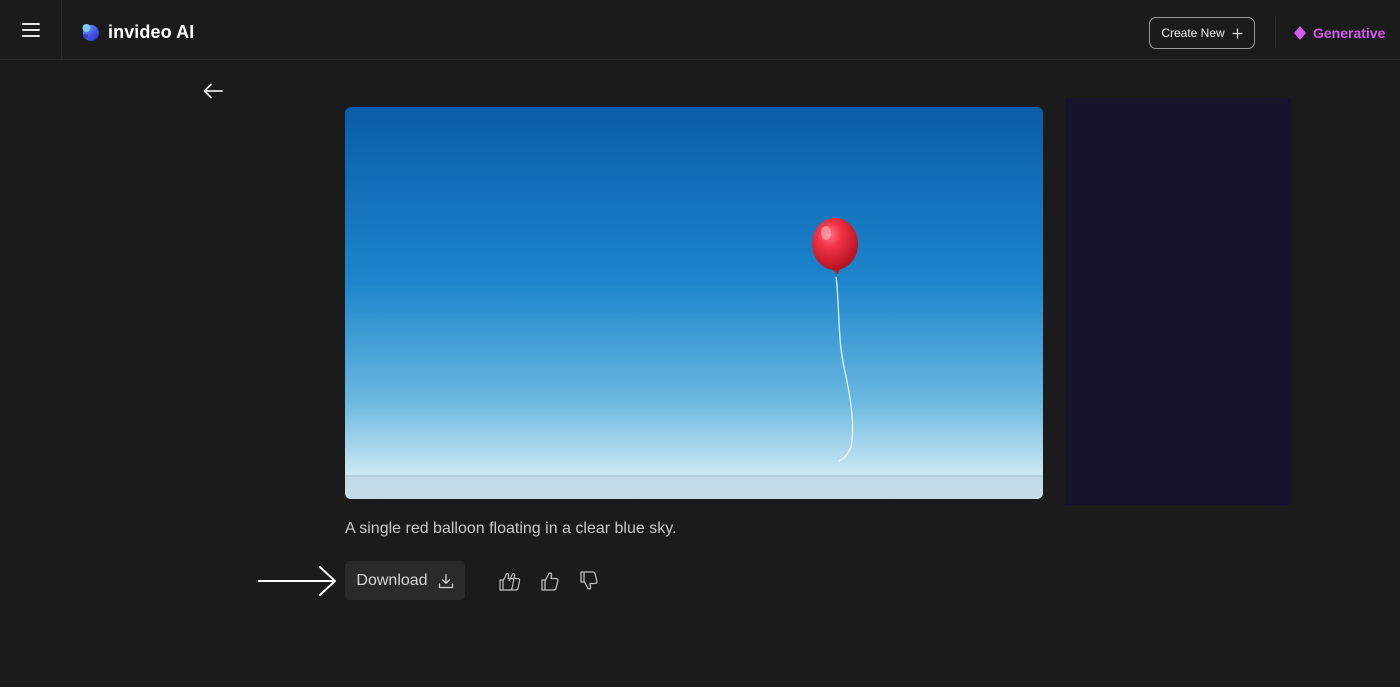 This screenshot has height=687, width=1400. I want to click on top-bar: invideo AI Create New Generative, so click(700, 30).